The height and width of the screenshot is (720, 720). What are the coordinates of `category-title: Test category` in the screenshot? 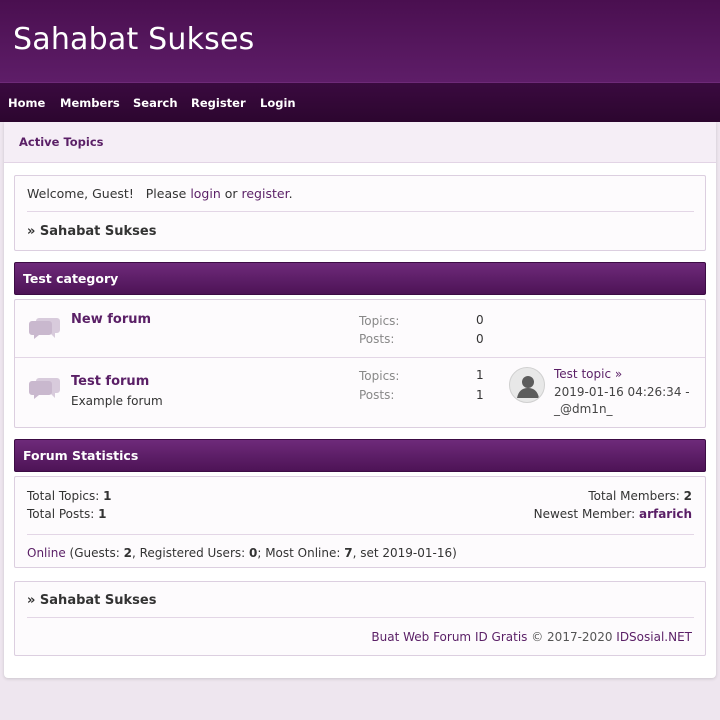 It's located at (70, 278).